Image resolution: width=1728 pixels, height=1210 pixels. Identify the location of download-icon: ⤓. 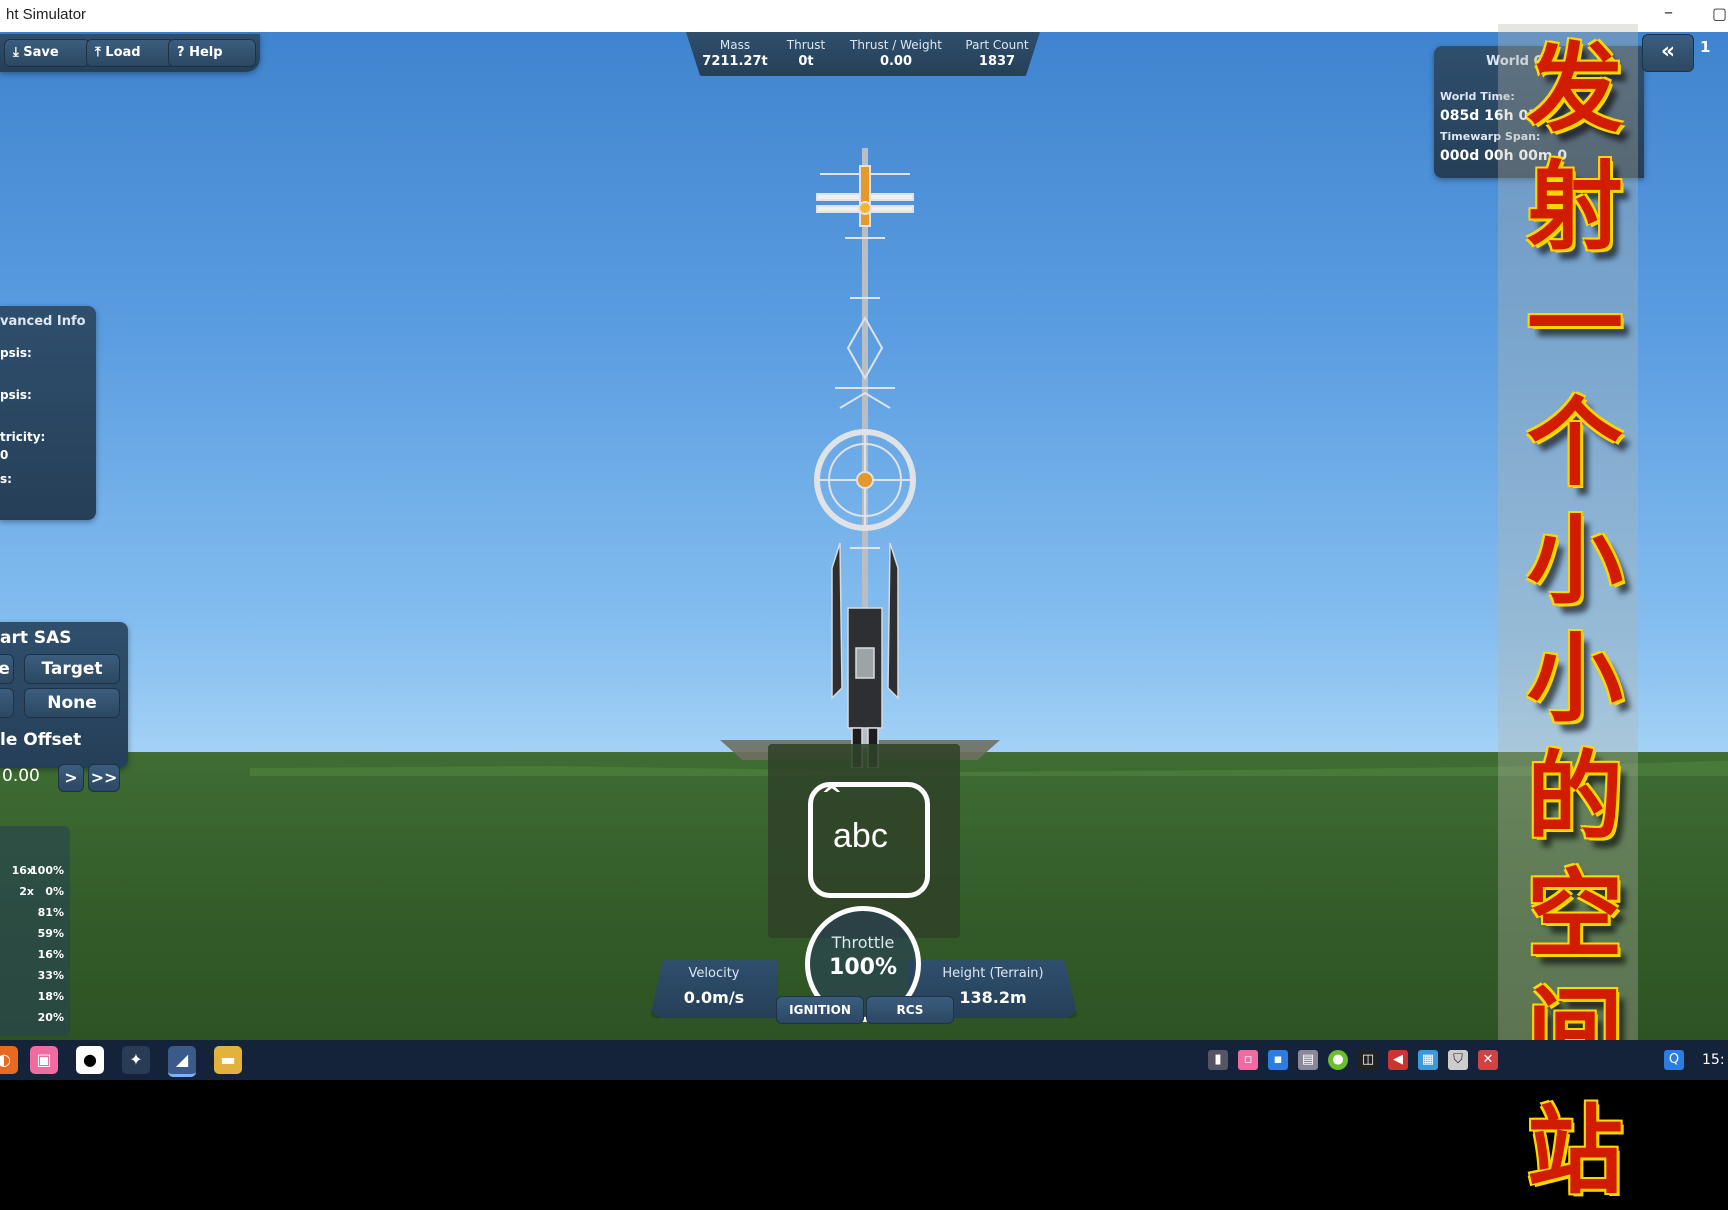
(16, 52).